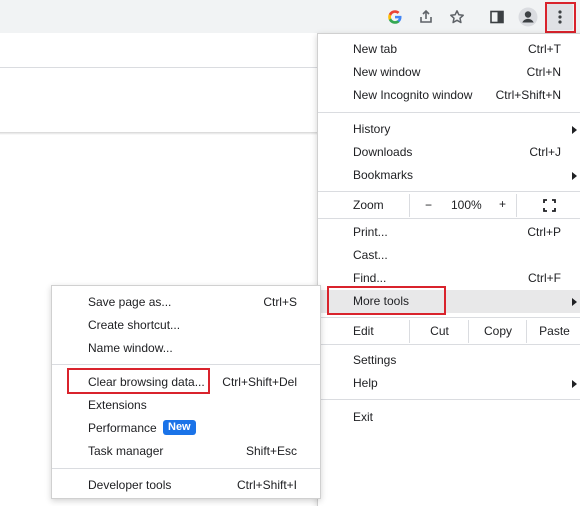 This screenshot has height=506, width=580. Describe the element at coordinates (449, 175) in the screenshot. I see `menu-item-bookmarks: Bookmarks` at that location.